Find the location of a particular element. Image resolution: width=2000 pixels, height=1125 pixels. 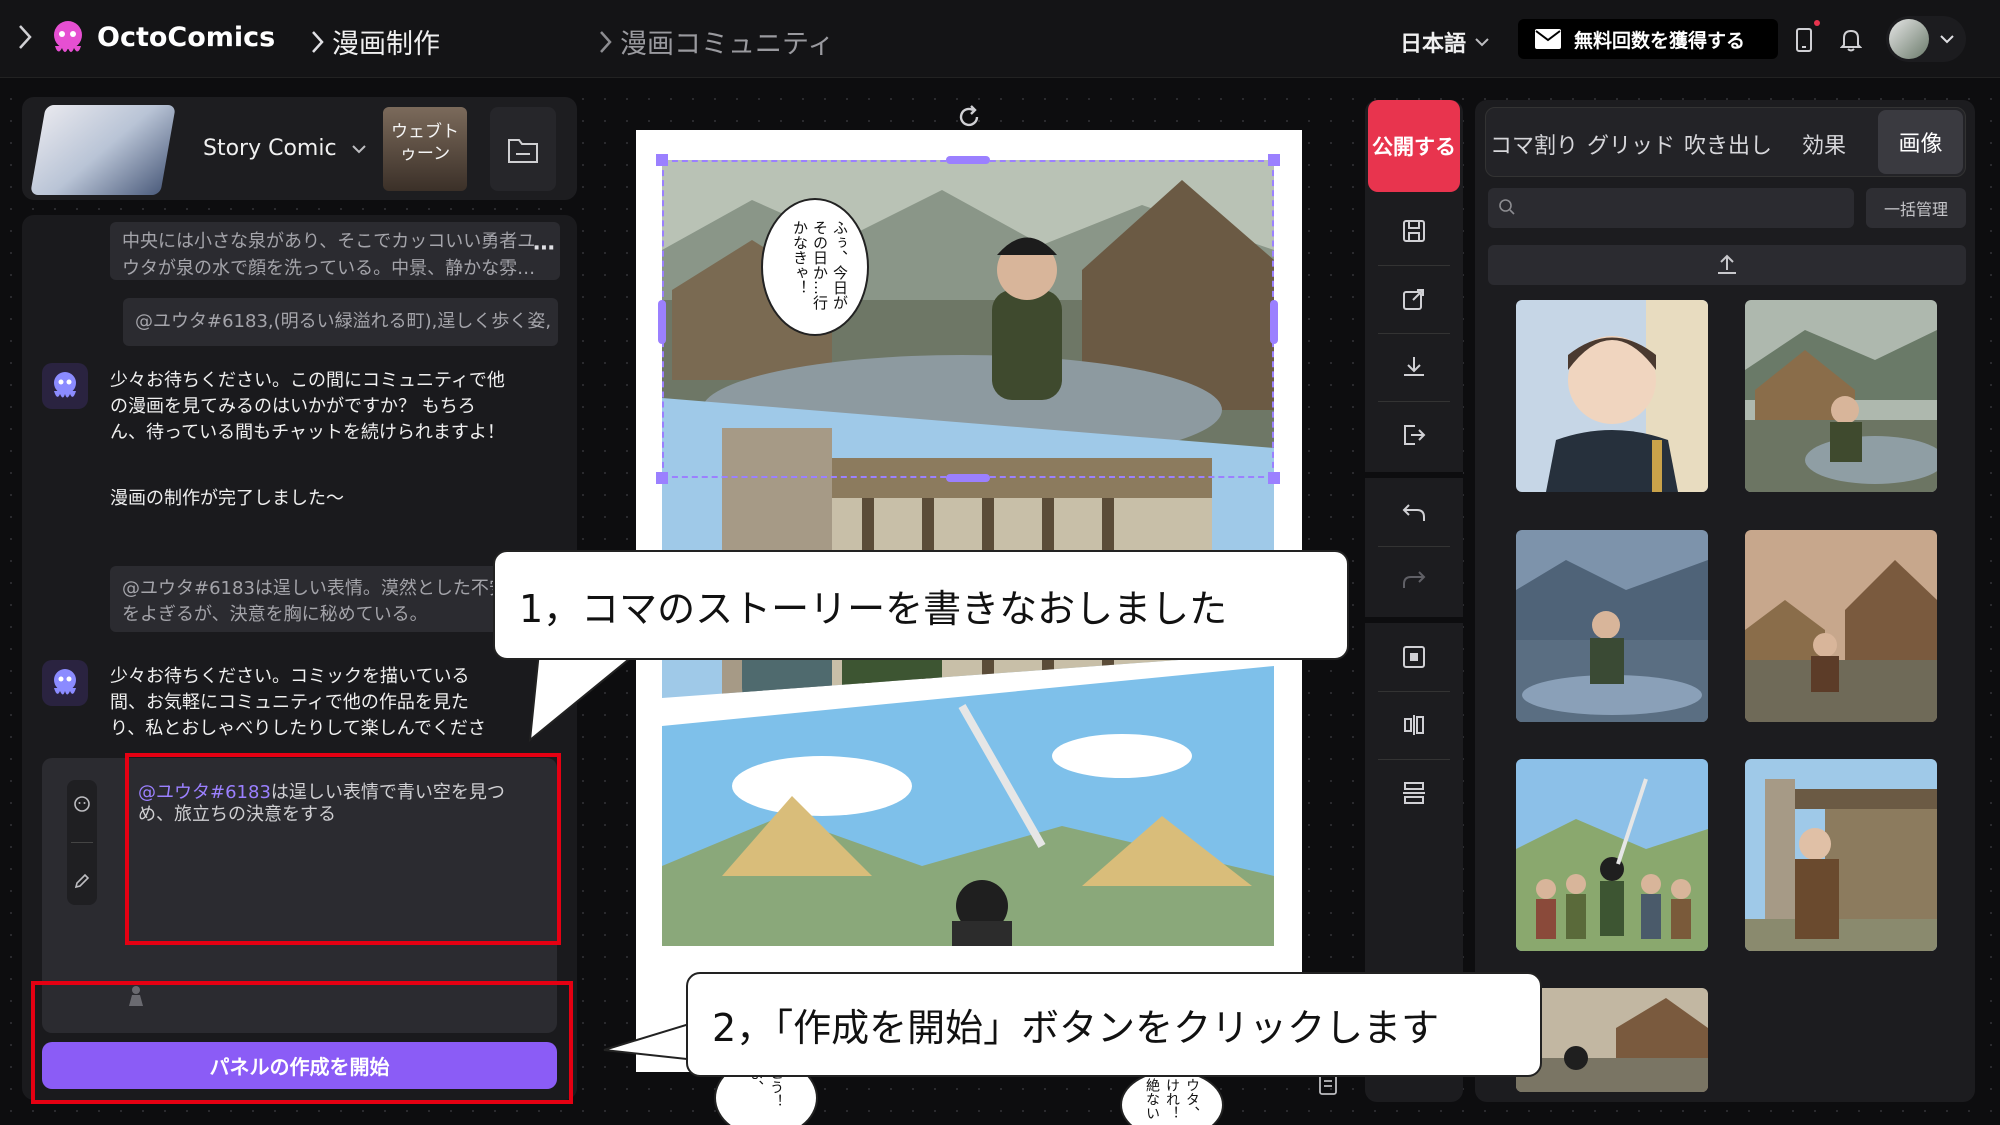

earn-free-credits-button: 無料回数を獲得する is located at coordinates (1648, 39).